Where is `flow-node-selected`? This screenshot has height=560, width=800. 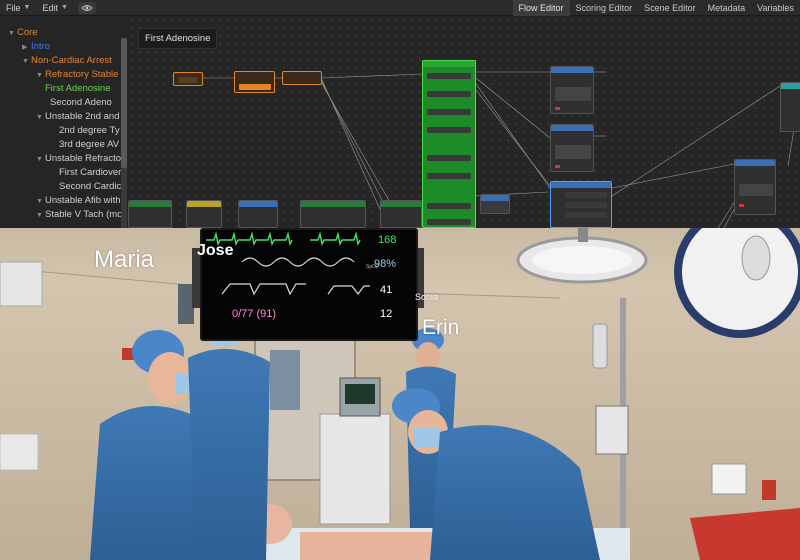
flow-node-selected is located at coordinates (581, 204).